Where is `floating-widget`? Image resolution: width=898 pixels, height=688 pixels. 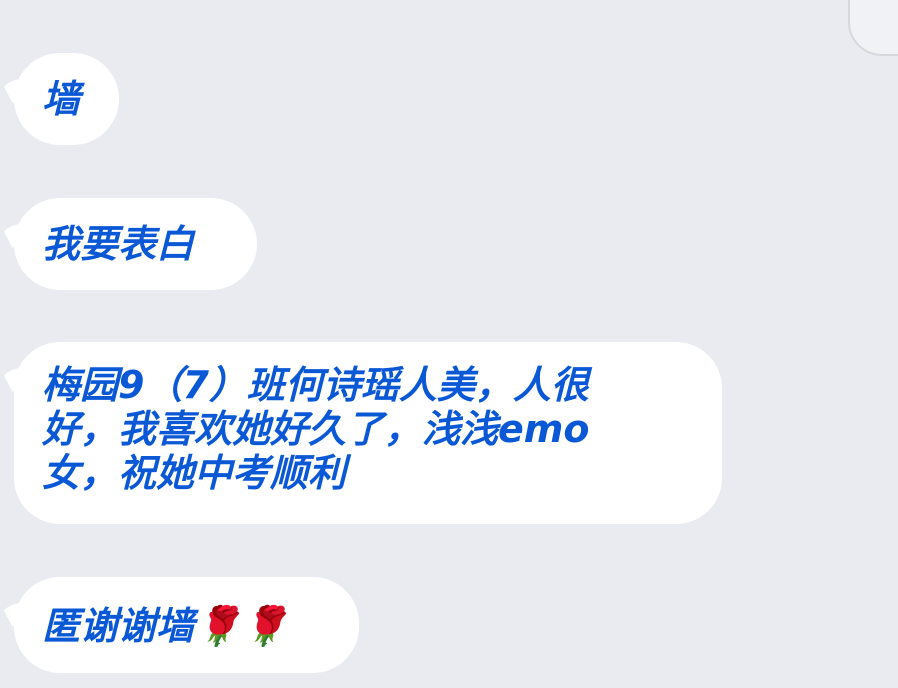
floating-widget is located at coordinates (873, 28).